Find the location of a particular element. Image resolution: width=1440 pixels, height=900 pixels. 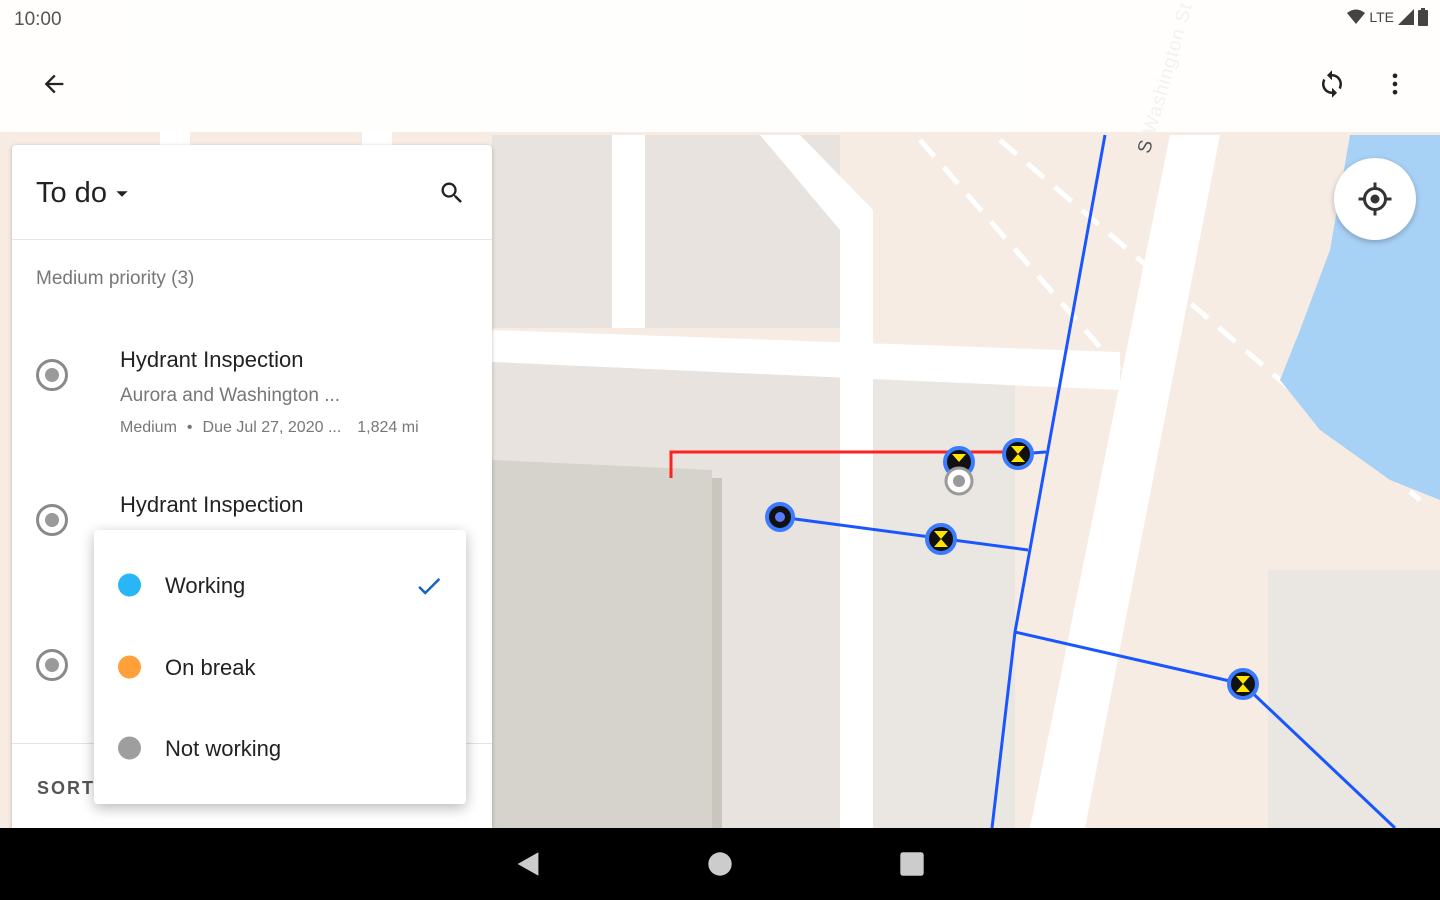

status-option-label: On break is located at coordinates (210, 667).